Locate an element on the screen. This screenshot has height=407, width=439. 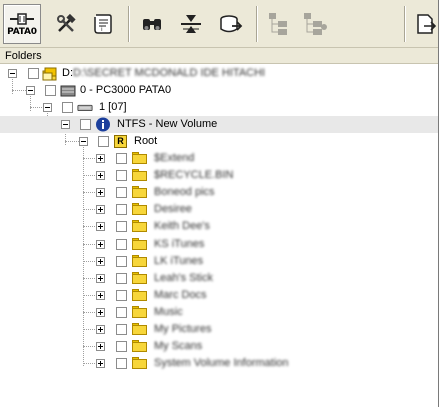
partition-label: 1 [07] is located at coordinates (113, 107).